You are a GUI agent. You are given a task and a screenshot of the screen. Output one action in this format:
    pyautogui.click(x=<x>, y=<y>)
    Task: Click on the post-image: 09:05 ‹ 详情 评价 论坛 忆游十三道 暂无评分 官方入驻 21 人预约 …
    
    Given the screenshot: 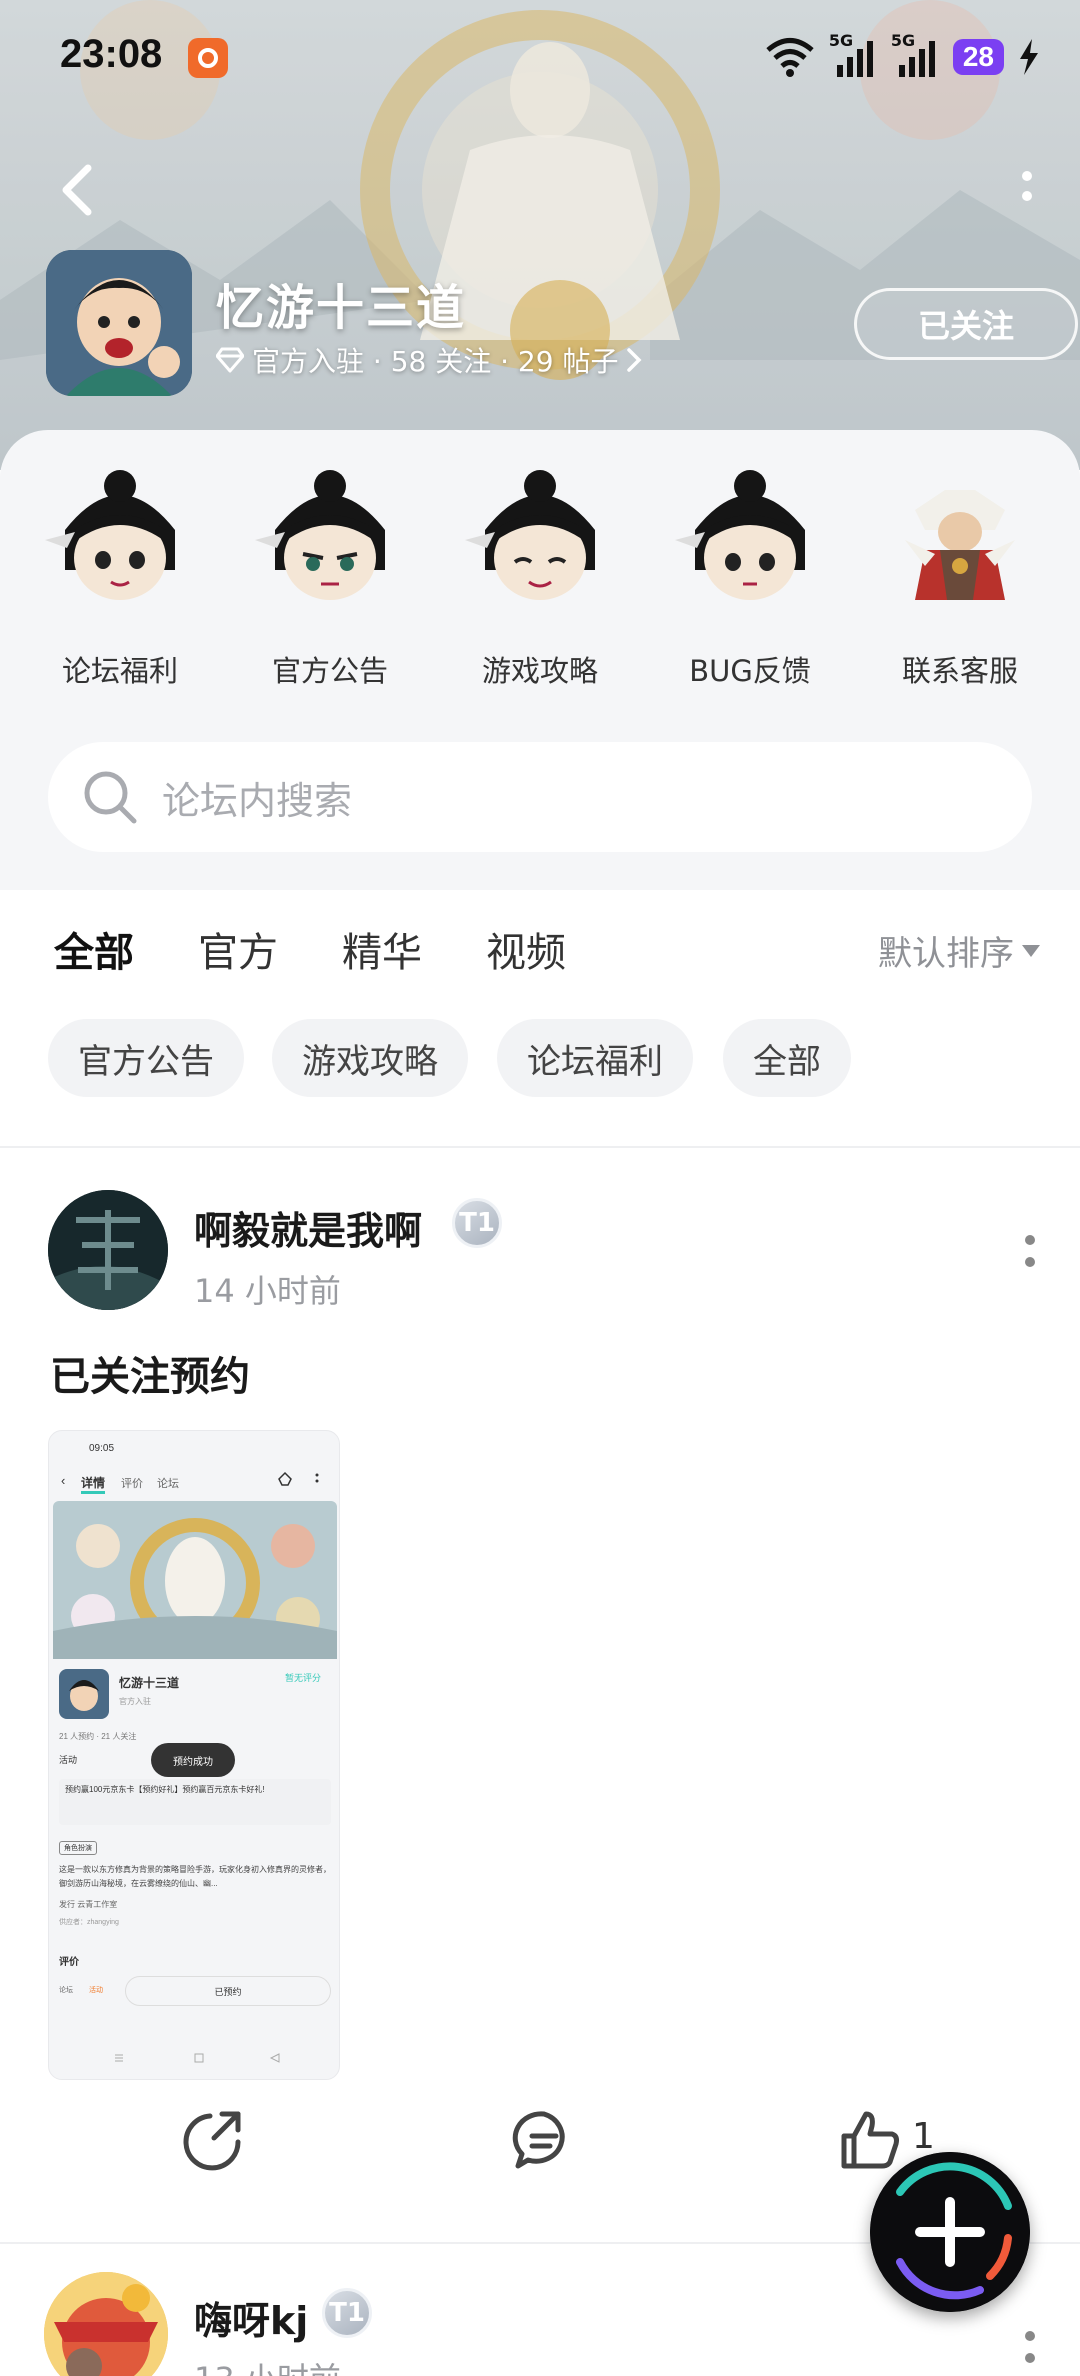 What is the action you would take?
    pyautogui.click(x=194, y=1755)
    